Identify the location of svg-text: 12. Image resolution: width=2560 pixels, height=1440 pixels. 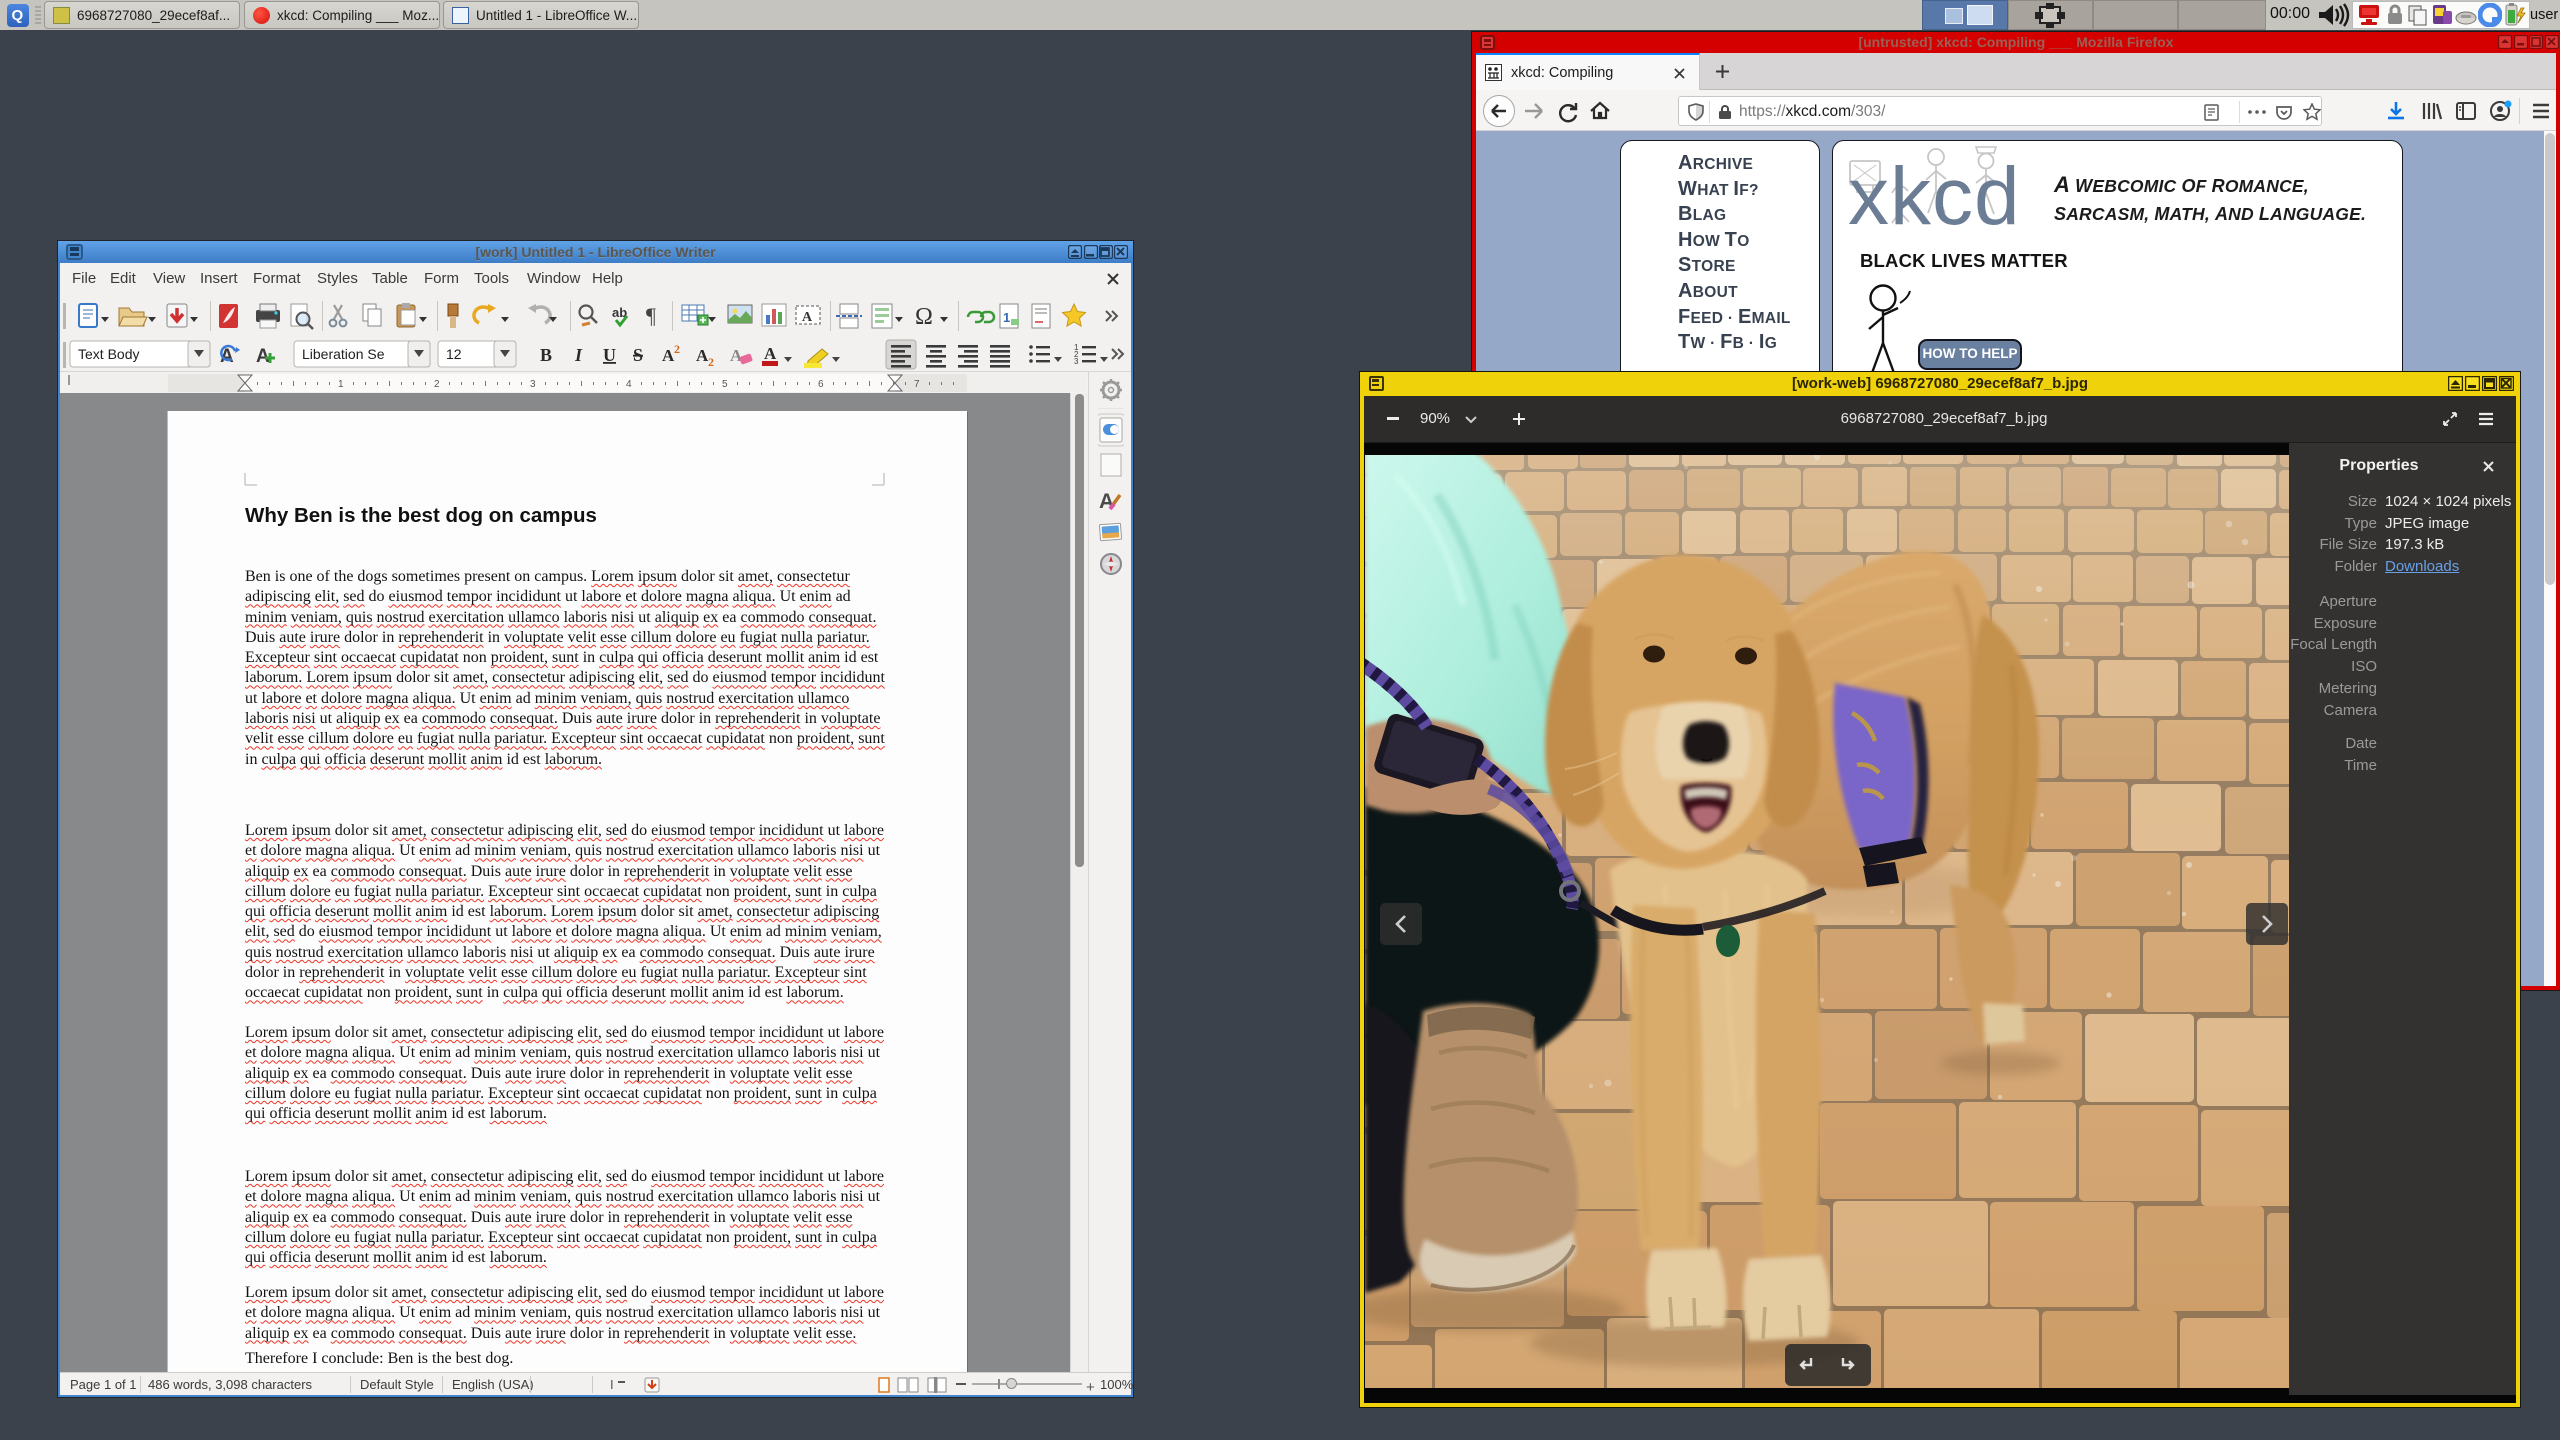
(454, 354).